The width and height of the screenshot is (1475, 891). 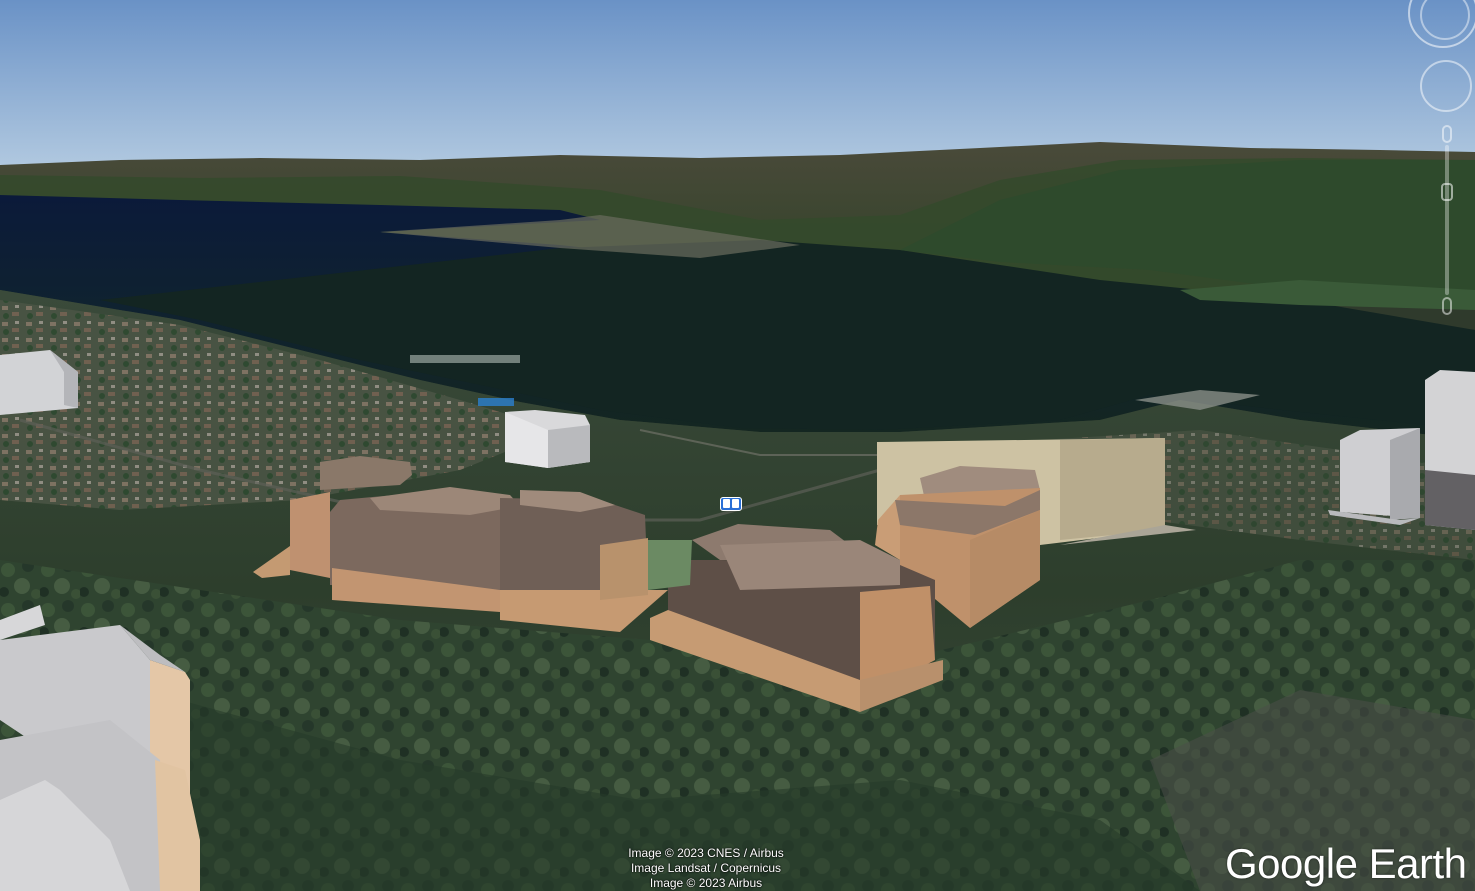 I want to click on zoom-handle, so click(x=1447, y=192).